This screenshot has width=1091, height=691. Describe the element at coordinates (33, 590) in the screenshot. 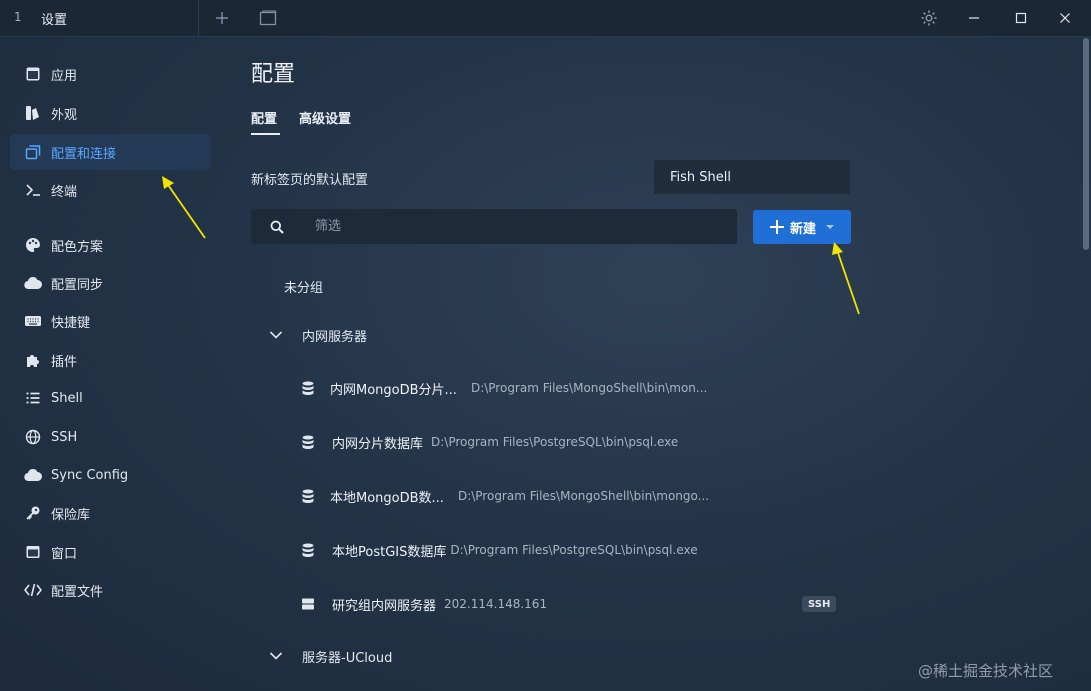

I see `code-icon` at that location.